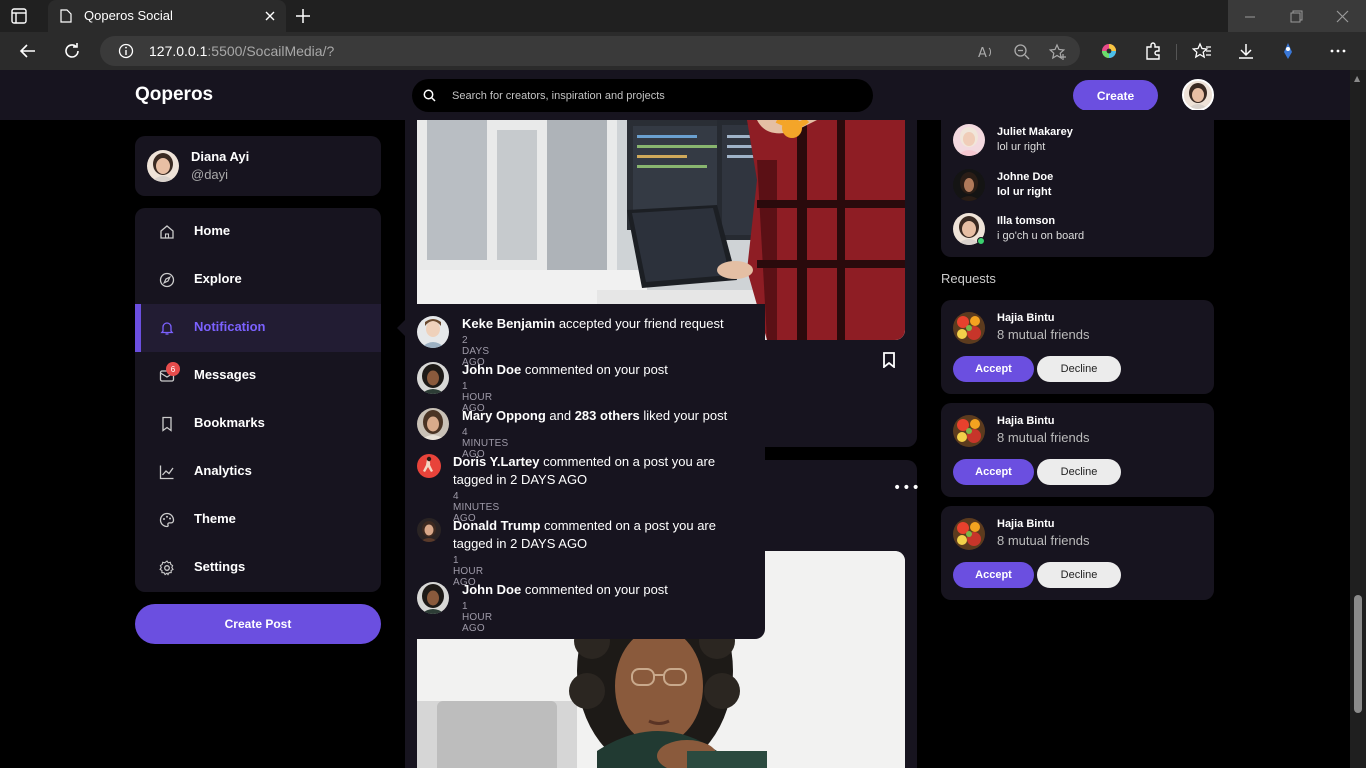  I want to click on message-item: Illa tomson i go'ch u on board, so click(1078, 231).